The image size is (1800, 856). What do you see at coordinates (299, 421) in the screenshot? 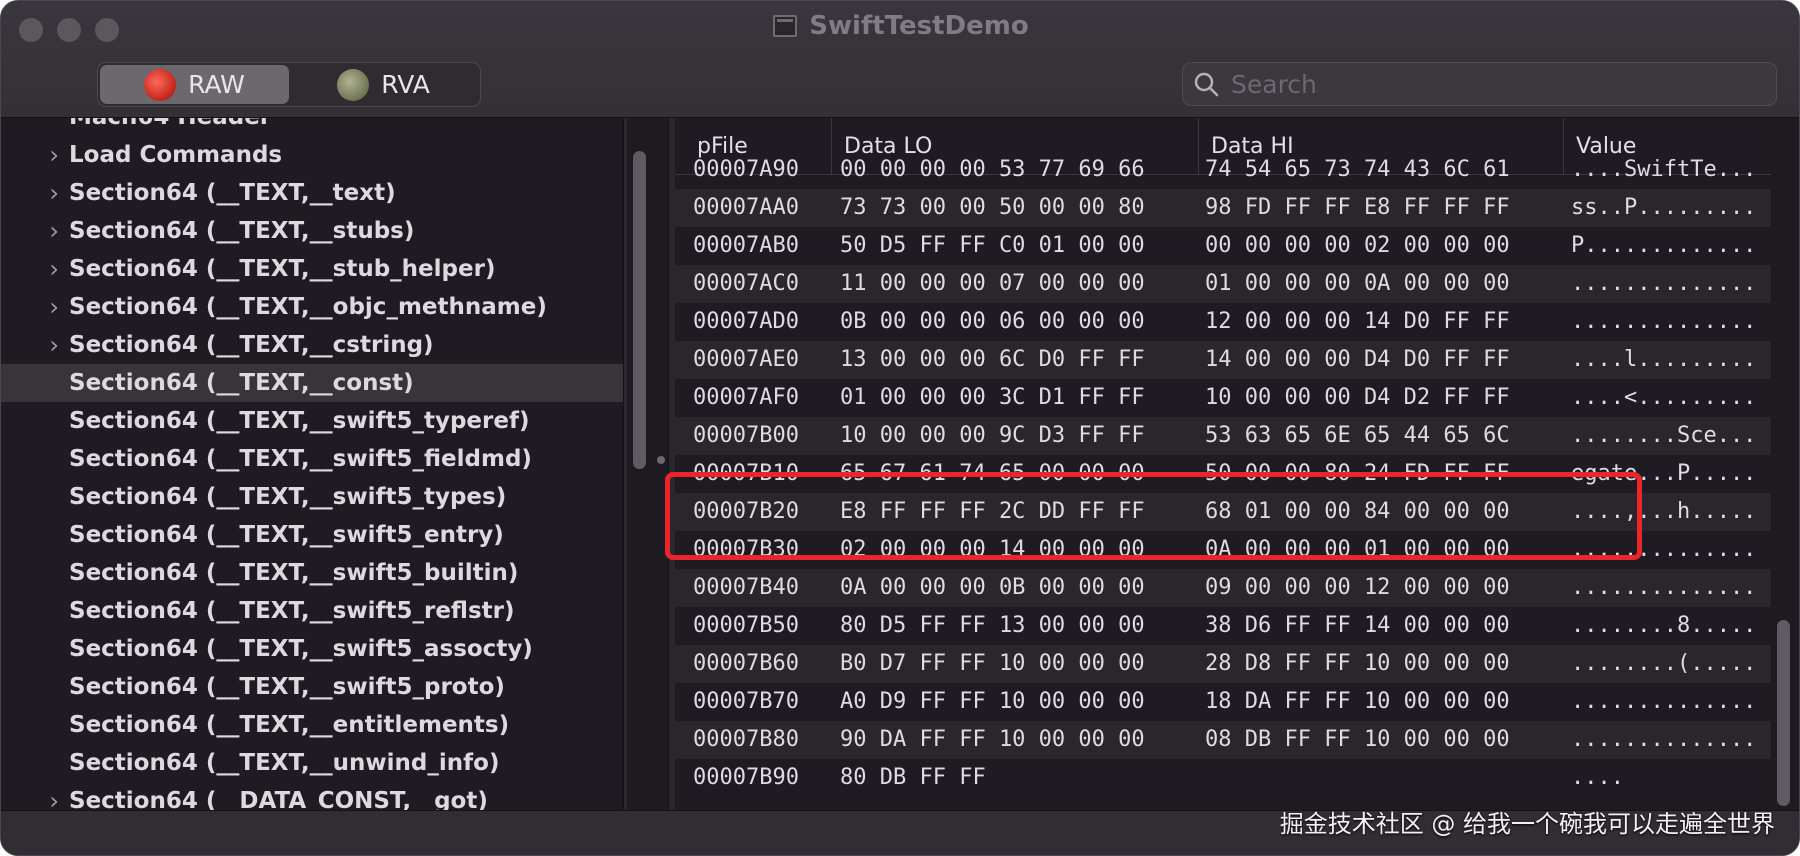
I see `tree-item-label: Section64 (__TEXT,__swift5_typeref)` at bounding box center [299, 421].